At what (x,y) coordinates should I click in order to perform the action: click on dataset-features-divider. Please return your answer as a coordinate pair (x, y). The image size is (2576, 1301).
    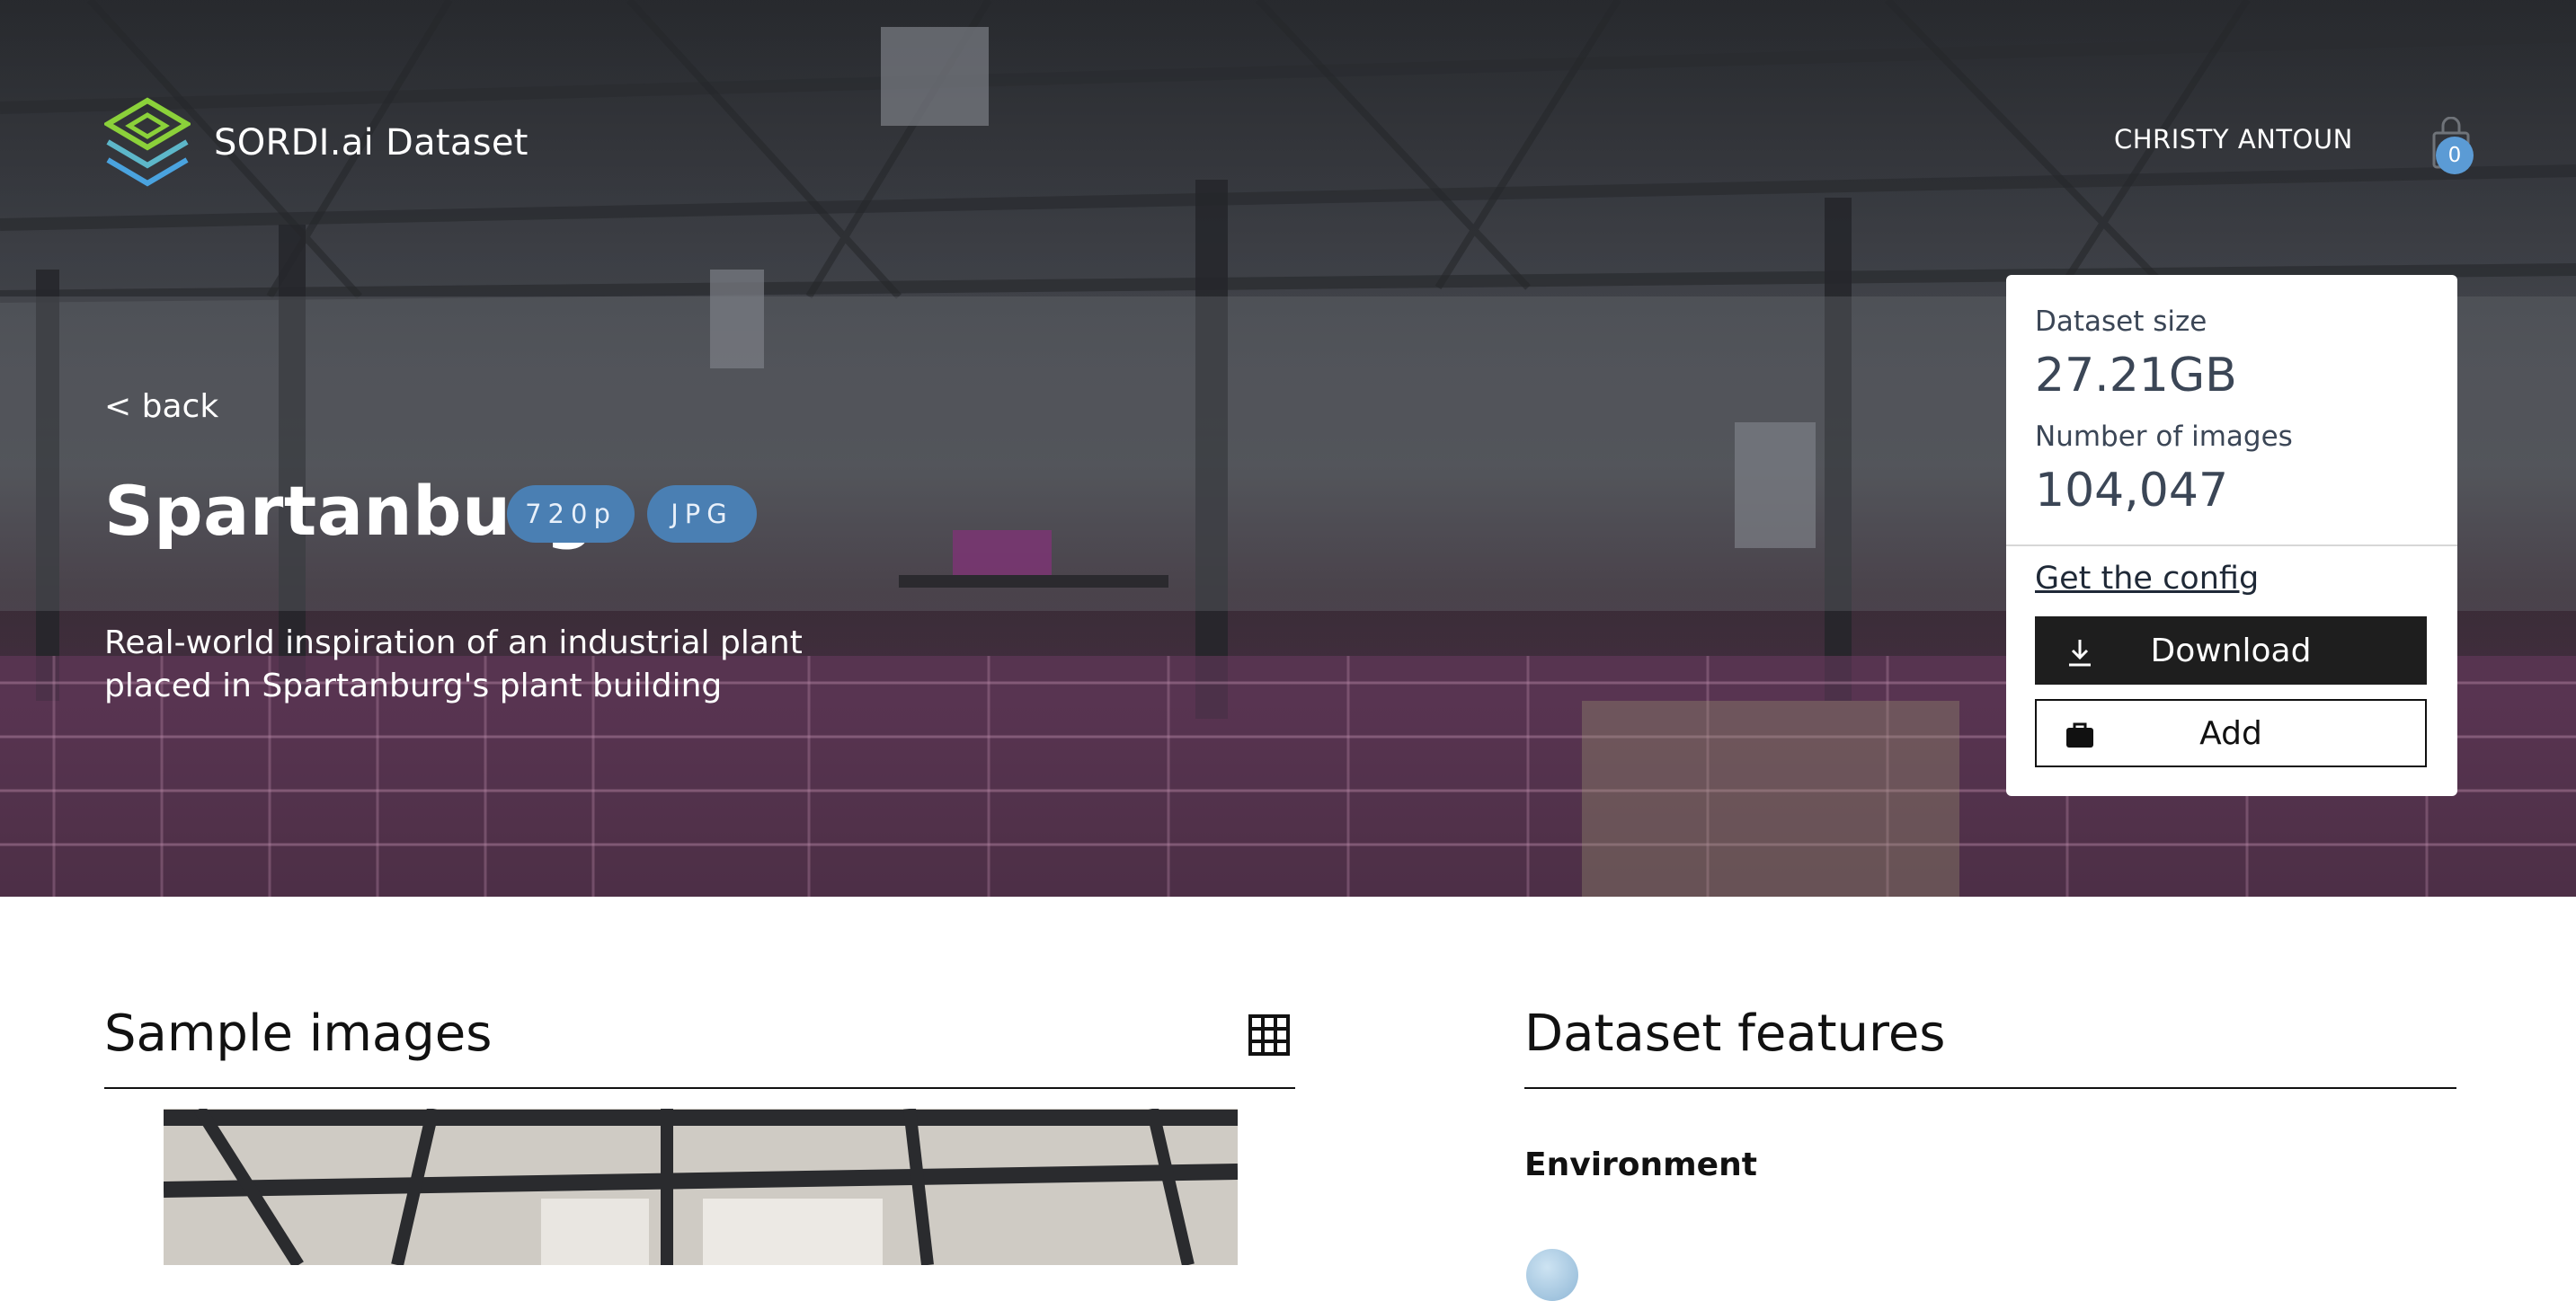
    Looking at the image, I should click on (1990, 1088).